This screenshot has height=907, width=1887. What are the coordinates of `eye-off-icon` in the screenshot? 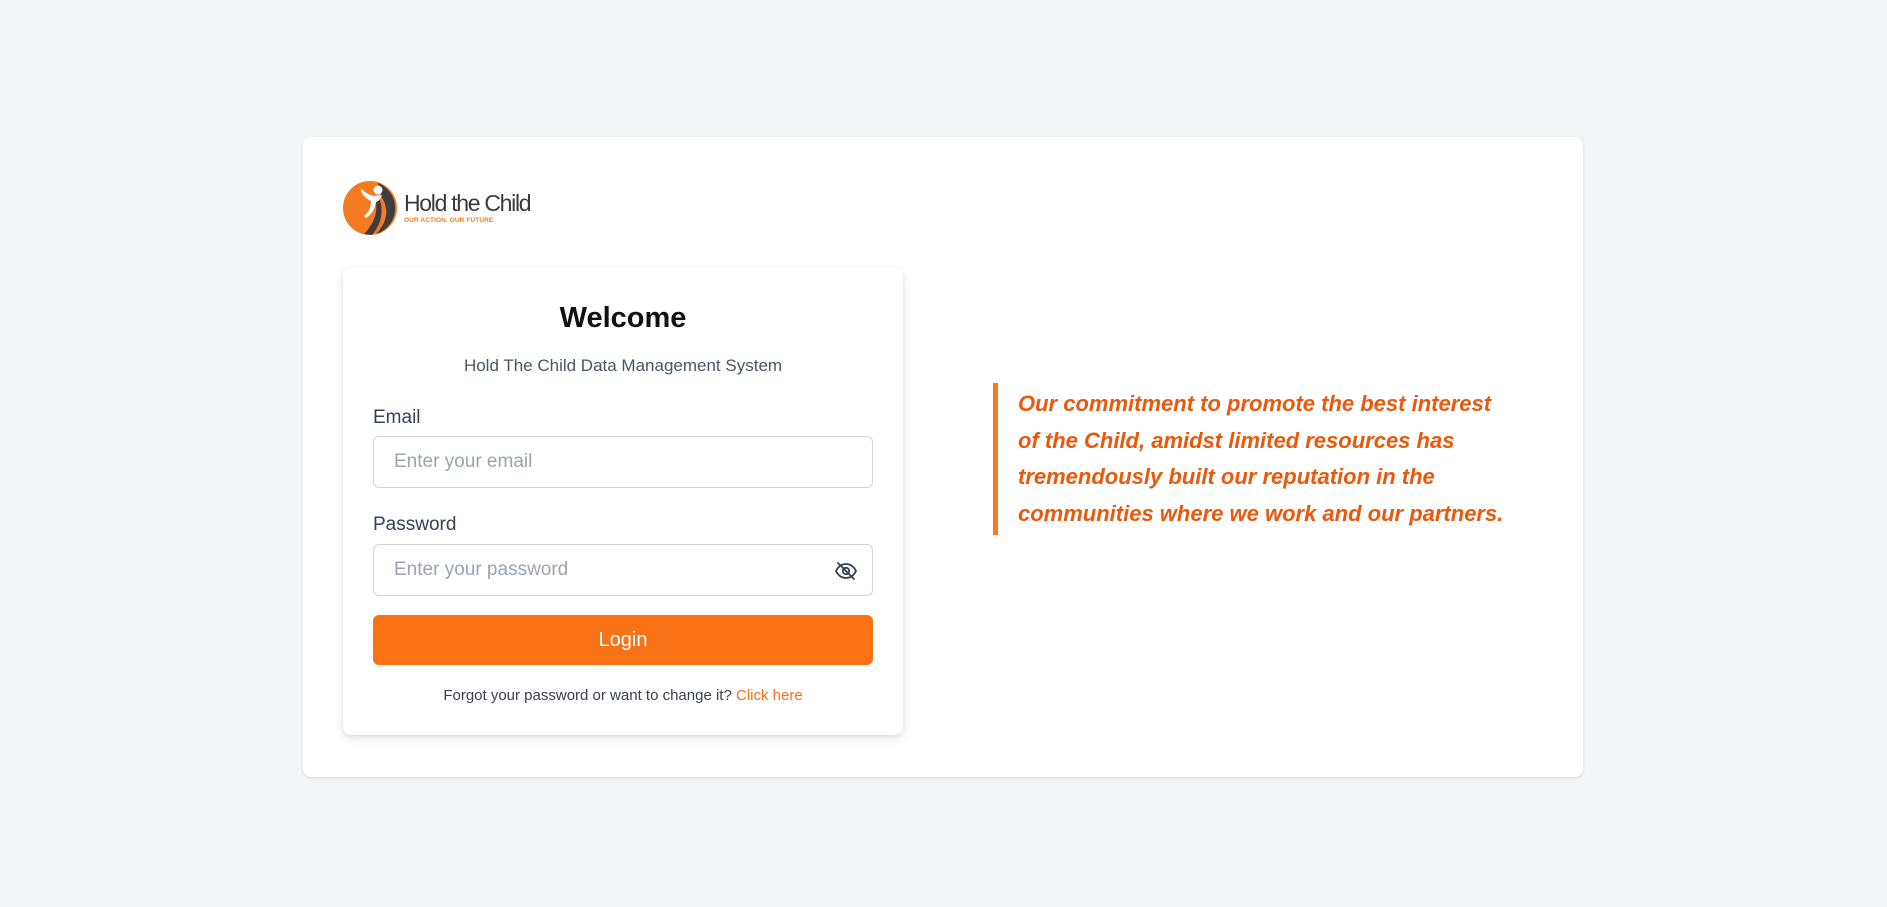 It's located at (846, 571).